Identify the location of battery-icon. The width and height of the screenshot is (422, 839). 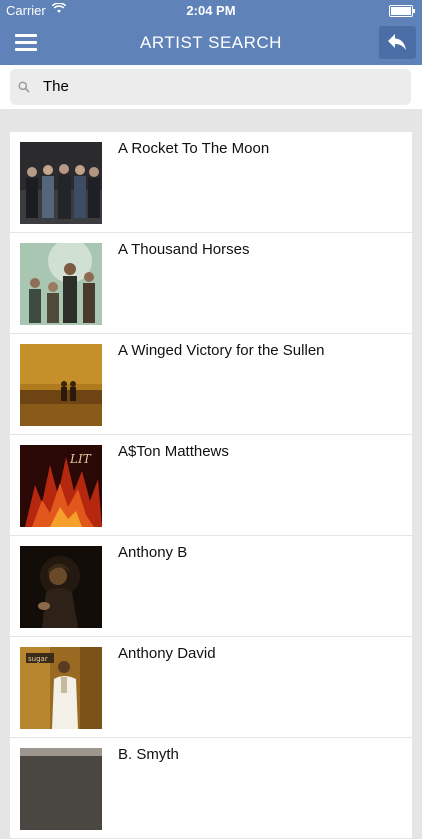
(402, 11).